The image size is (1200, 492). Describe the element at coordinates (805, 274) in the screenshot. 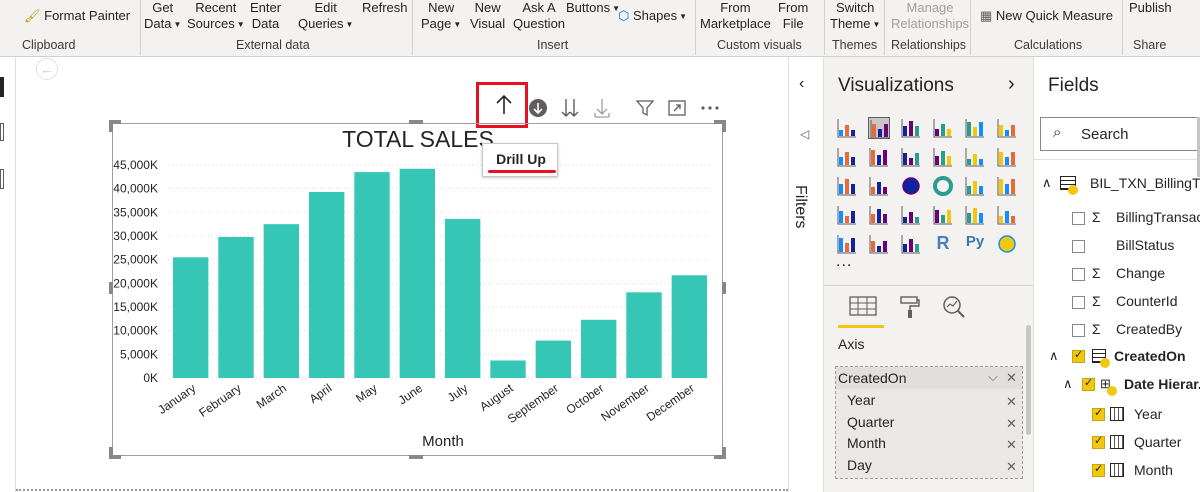

I see `filters-pane-collapsed: ‹ ◁ Filters` at that location.